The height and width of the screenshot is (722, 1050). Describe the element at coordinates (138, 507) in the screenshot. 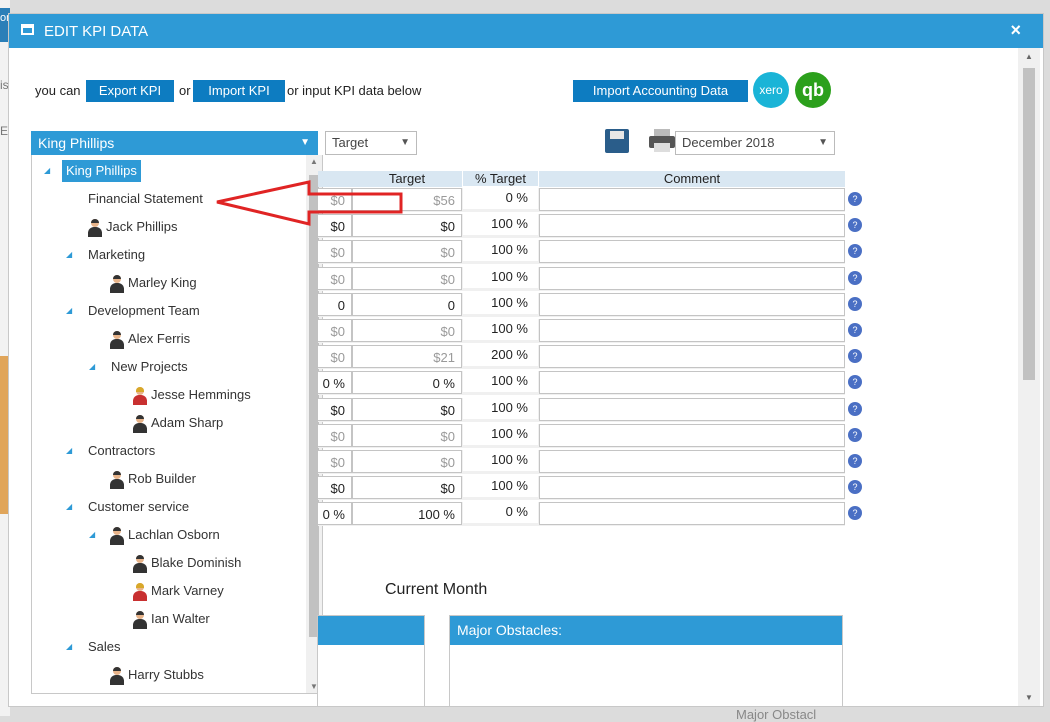

I see `tree-item-group: Customer service` at that location.